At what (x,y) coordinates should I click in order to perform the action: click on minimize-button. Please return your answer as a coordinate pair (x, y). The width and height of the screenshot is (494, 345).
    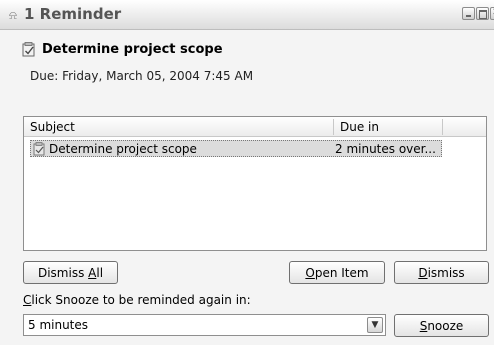
    Looking at the image, I should click on (468, 13).